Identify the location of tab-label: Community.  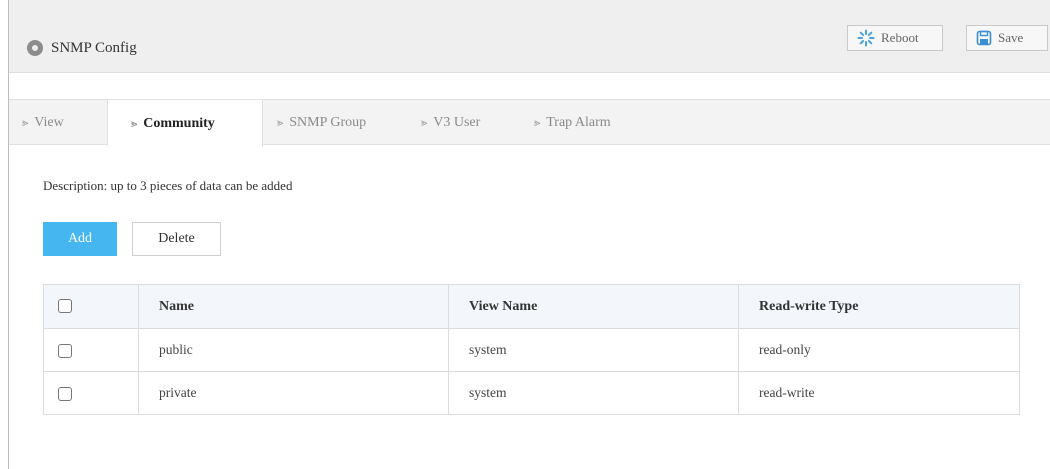
(179, 123).